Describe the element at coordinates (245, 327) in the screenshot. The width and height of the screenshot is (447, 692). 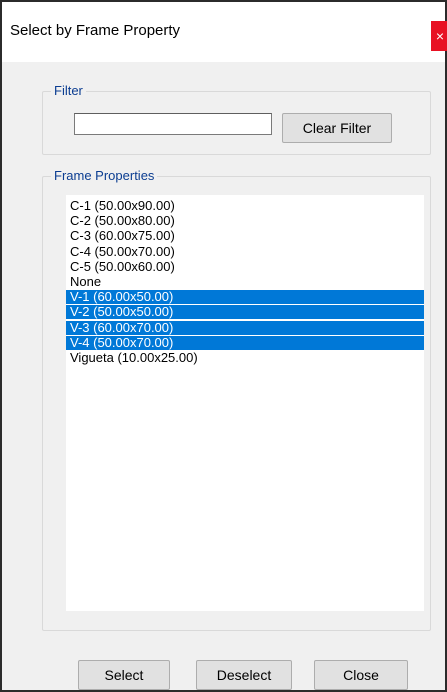
I see `list-item: V-3 (60.00x70.00)` at that location.